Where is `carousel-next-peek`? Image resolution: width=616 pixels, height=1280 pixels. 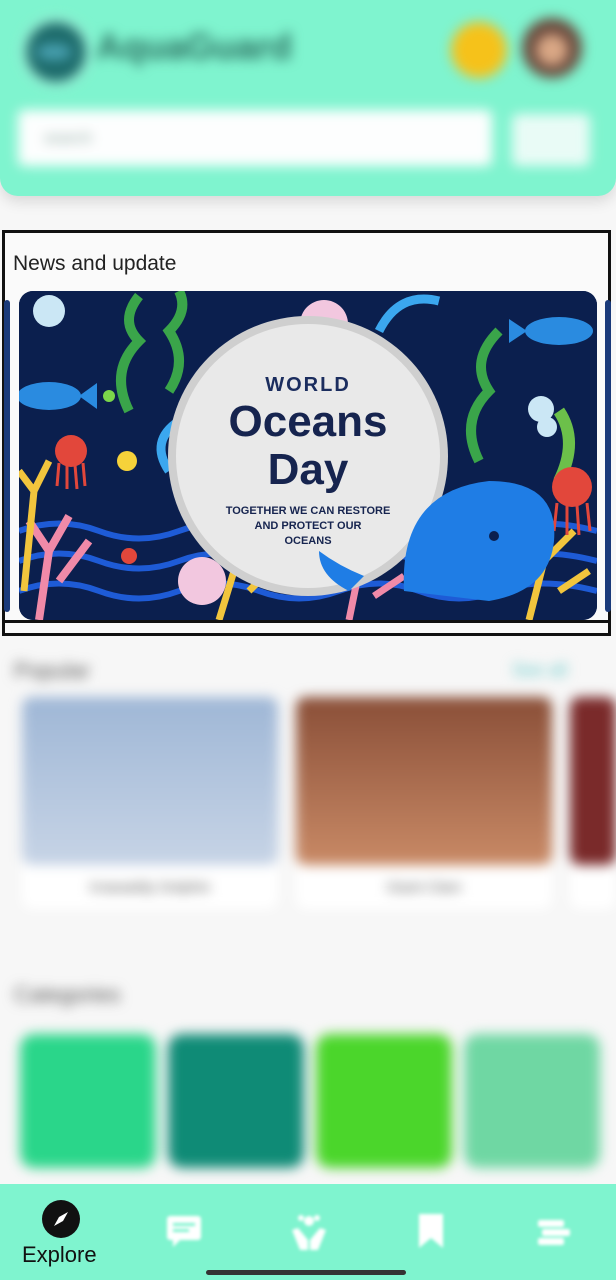
carousel-next-peek is located at coordinates (608, 456).